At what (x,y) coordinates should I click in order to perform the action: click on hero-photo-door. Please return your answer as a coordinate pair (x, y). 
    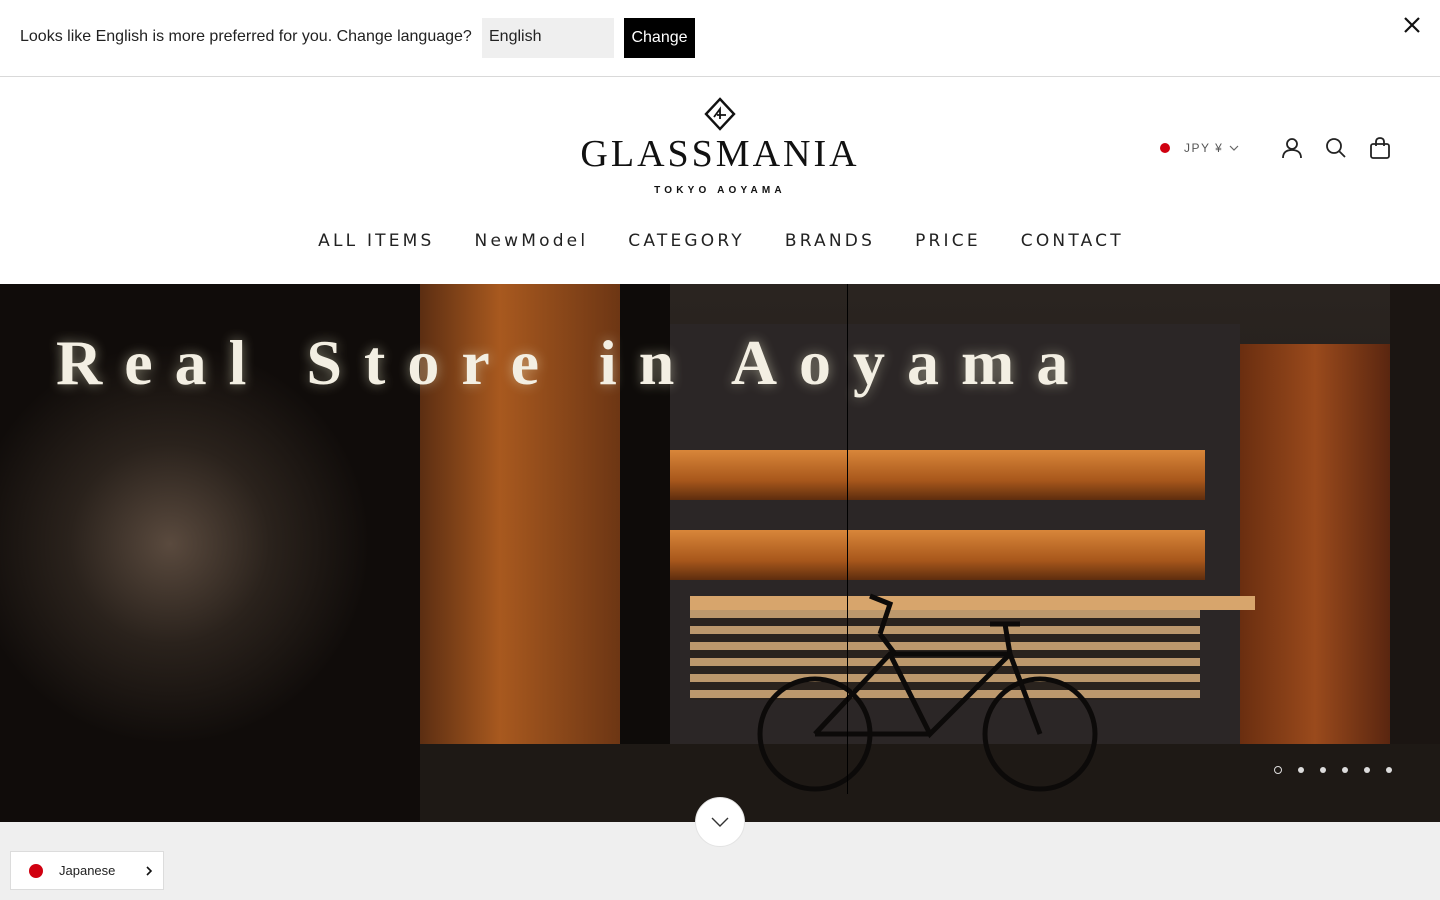
    Looking at the image, I should click on (1315, 544).